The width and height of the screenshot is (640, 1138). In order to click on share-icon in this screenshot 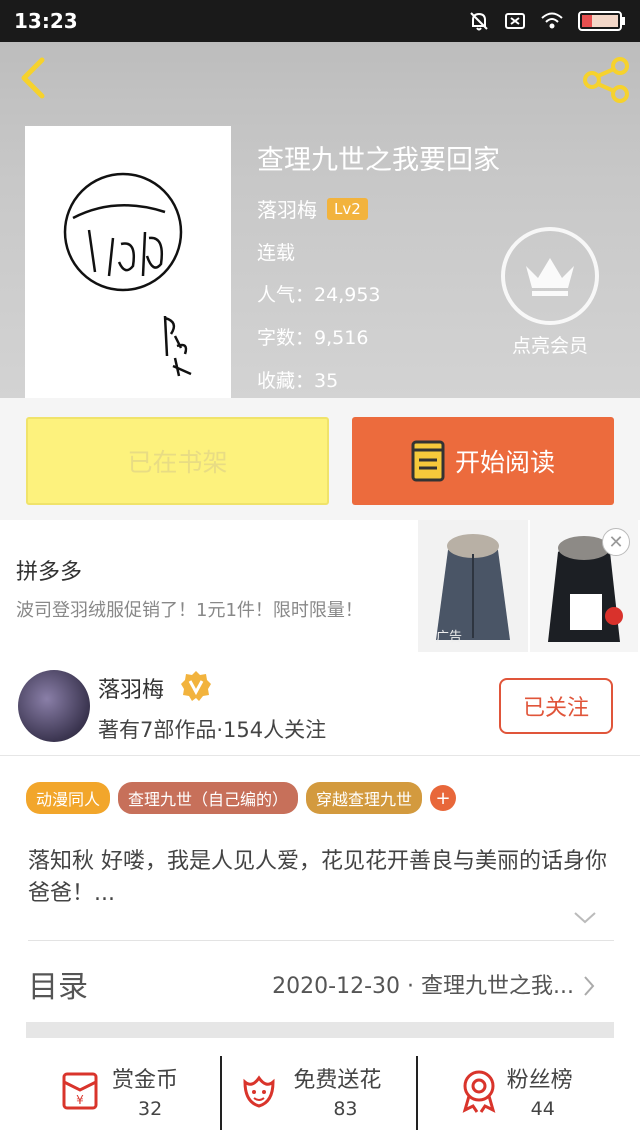, I will do `click(606, 80)`.